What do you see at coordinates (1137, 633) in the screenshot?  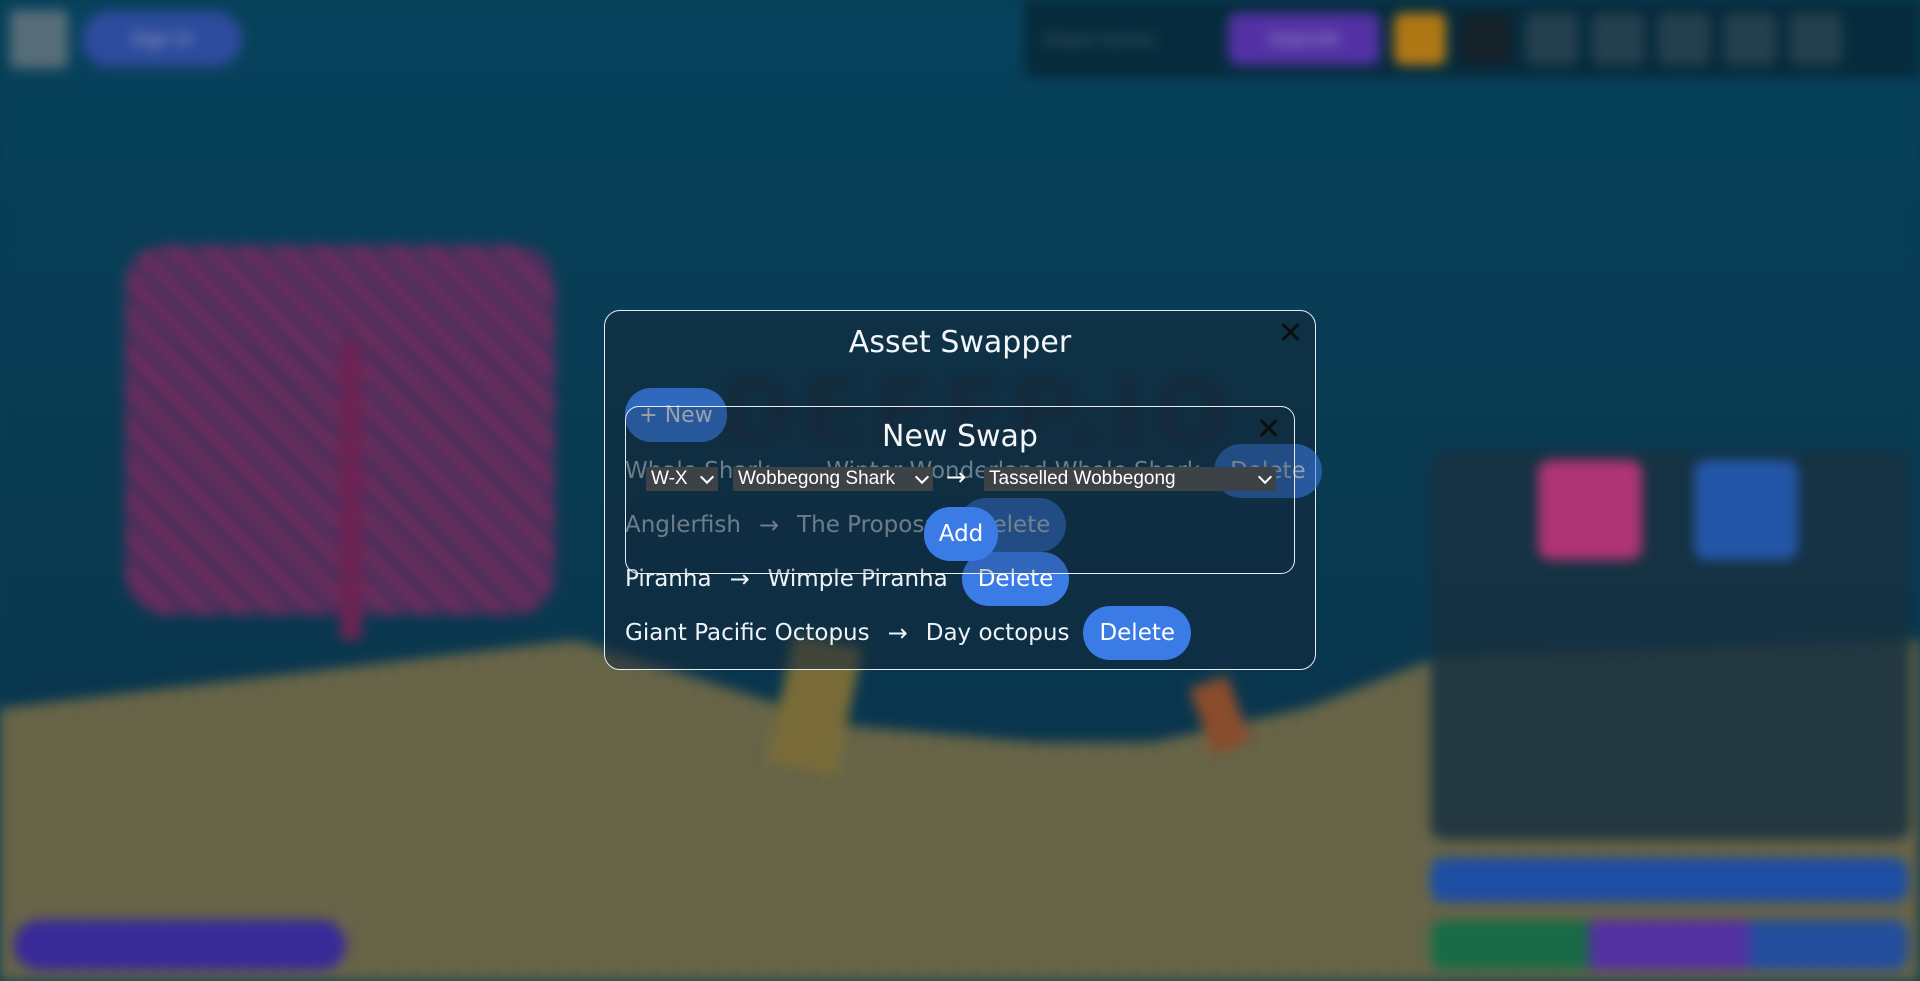 I see `delete-button: Delete` at bounding box center [1137, 633].